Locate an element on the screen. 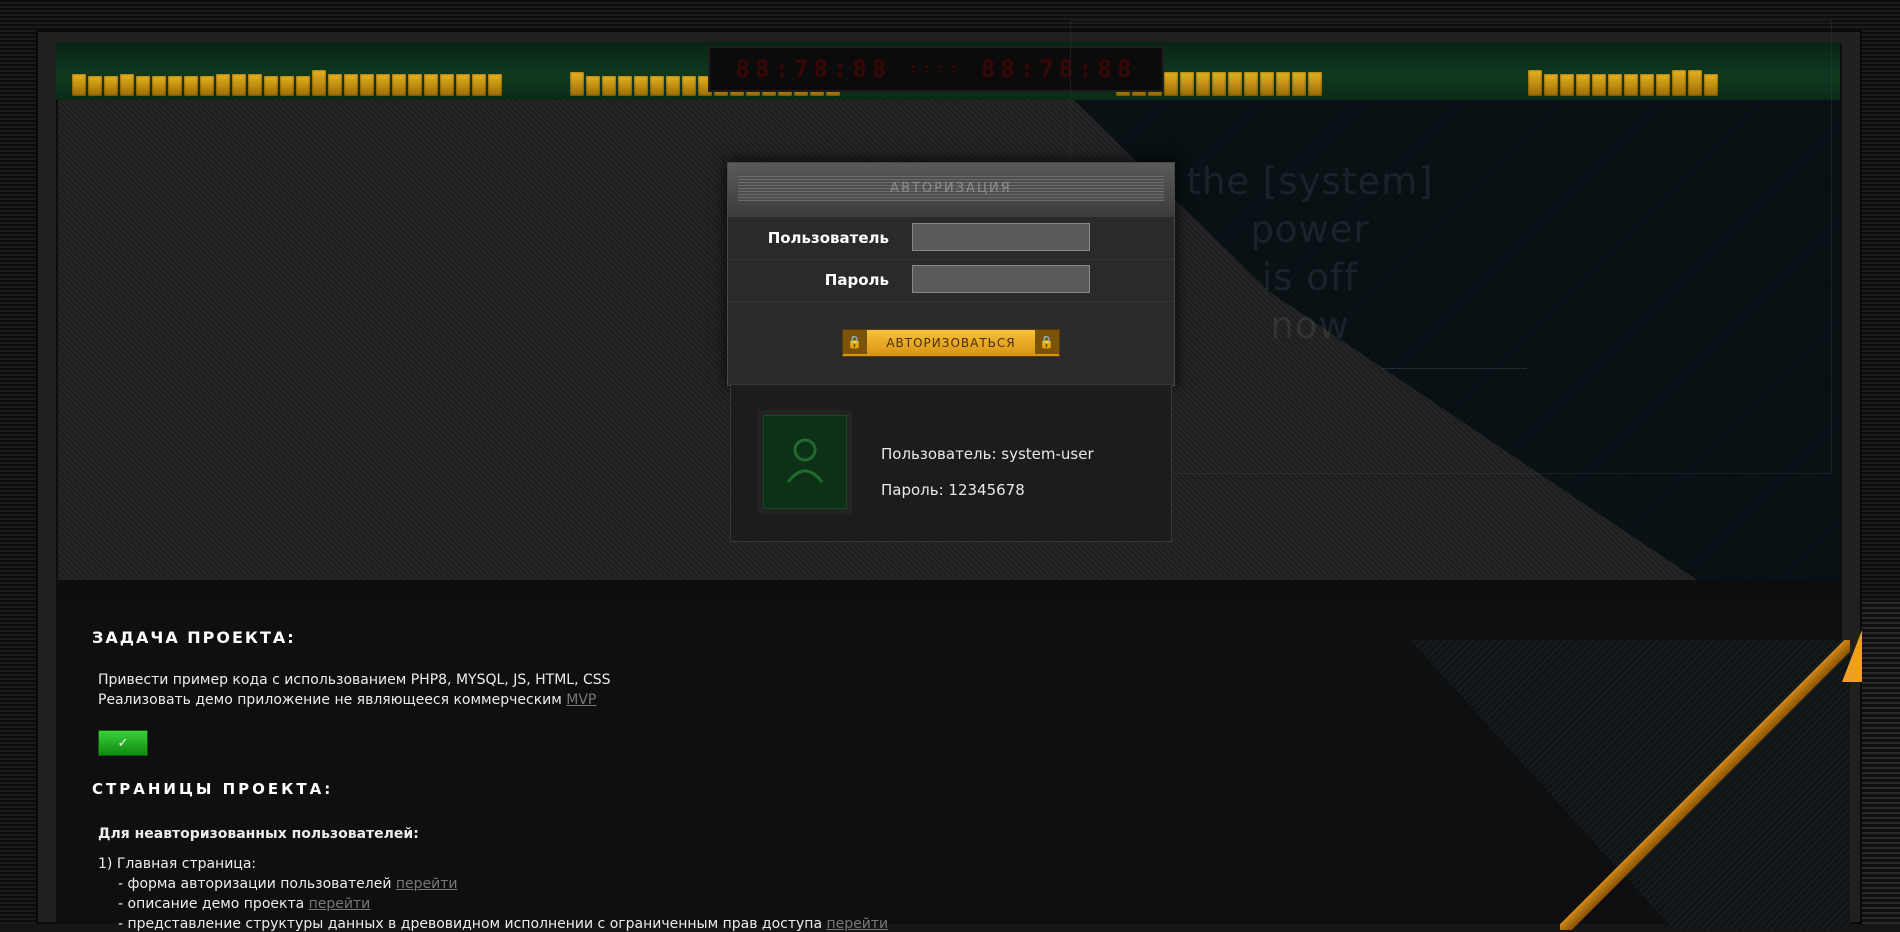 The image size is (1900, 932). pages-title: СТРАНИЦЫ ПРОЕКТА: is located at coordinates (213, 789).